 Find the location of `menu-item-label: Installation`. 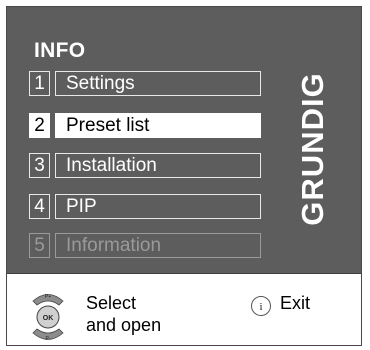

menu-item-label: Installation is located at coordinates (158, 165).